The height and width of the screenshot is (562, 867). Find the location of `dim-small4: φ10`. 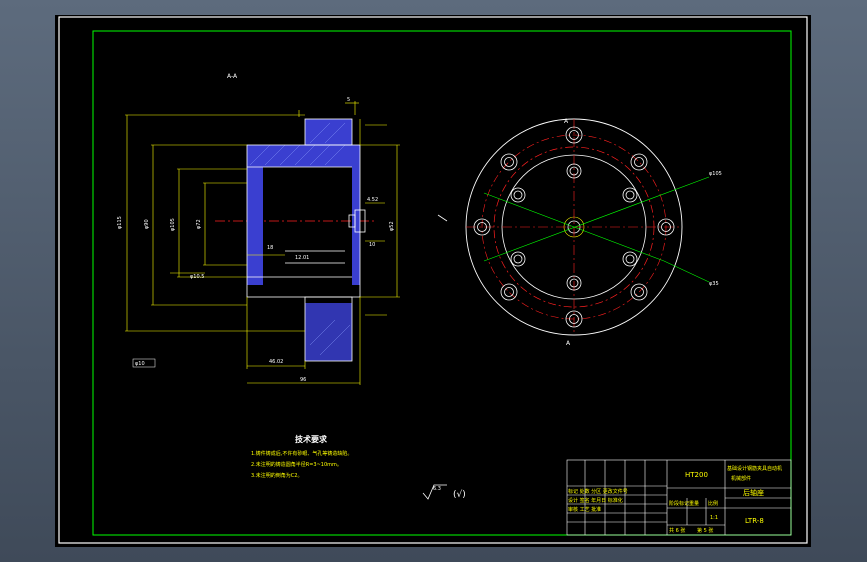

dim-small4: φ10 is located at coordinates (140, 364).